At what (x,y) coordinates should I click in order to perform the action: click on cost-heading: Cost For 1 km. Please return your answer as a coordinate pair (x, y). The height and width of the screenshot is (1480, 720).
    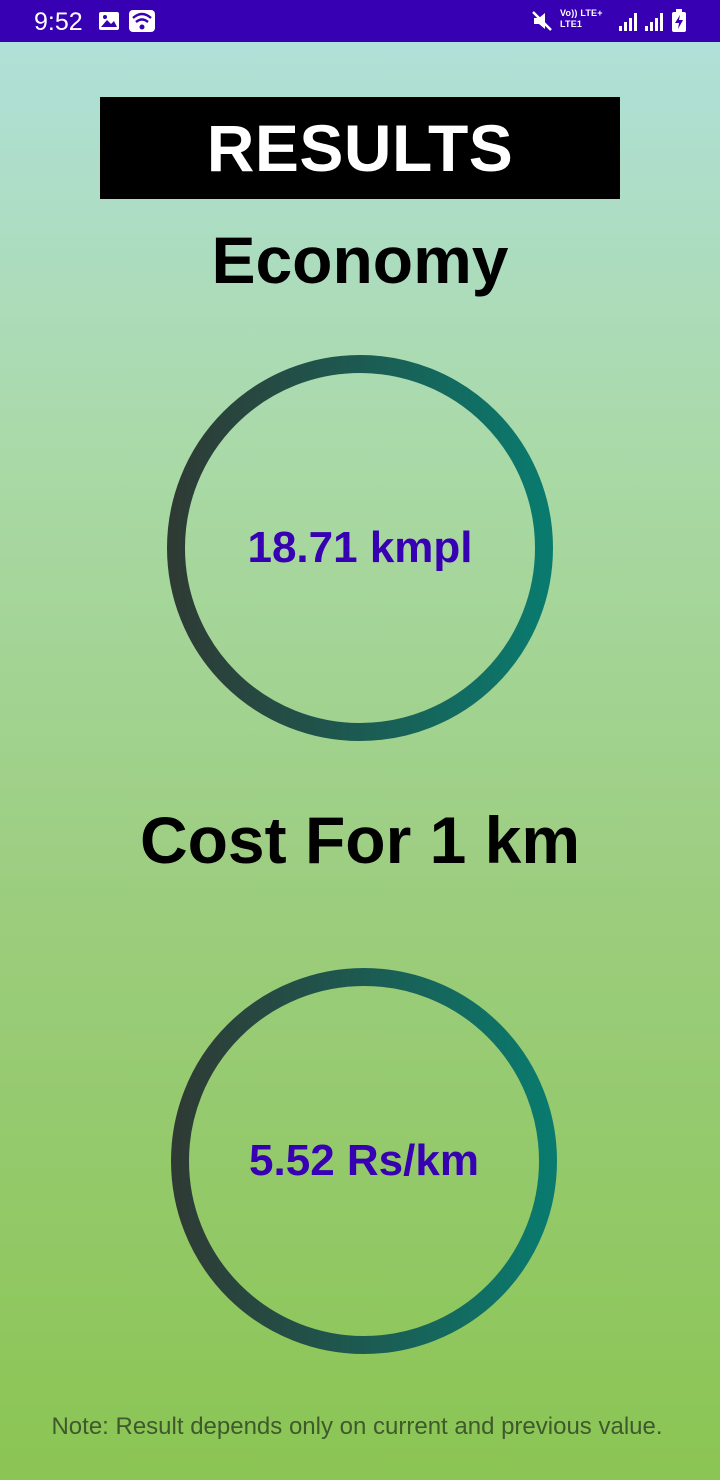
    Looking at the image, I should click on (360, 840).